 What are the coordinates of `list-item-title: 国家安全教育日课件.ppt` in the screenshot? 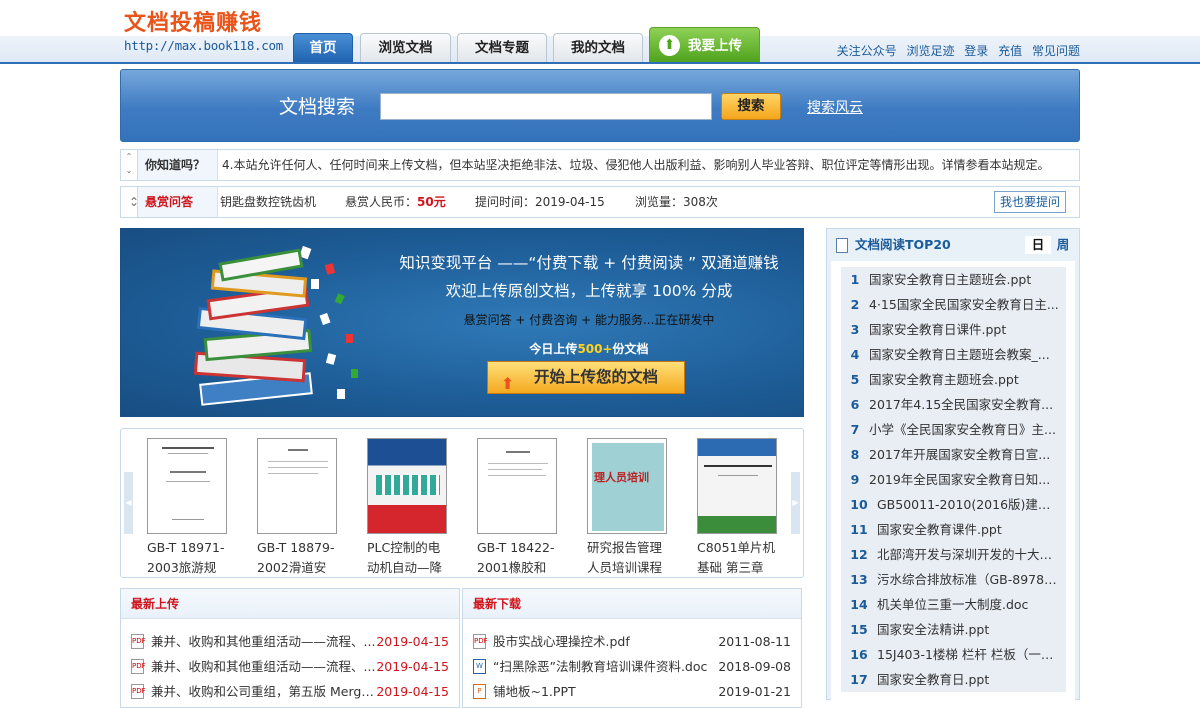 It's located at (964, 329).